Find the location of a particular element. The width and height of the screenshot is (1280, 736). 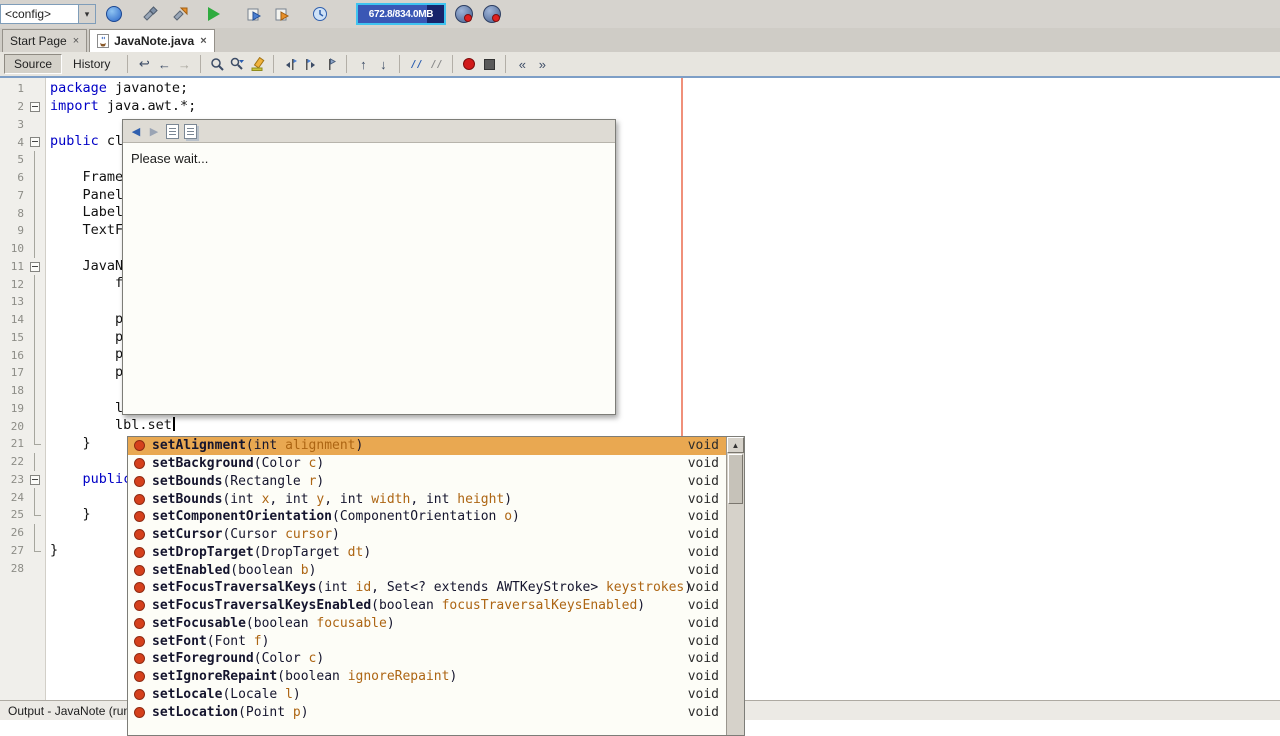

gutter-line: 23 is located at coordinates (22, 480).